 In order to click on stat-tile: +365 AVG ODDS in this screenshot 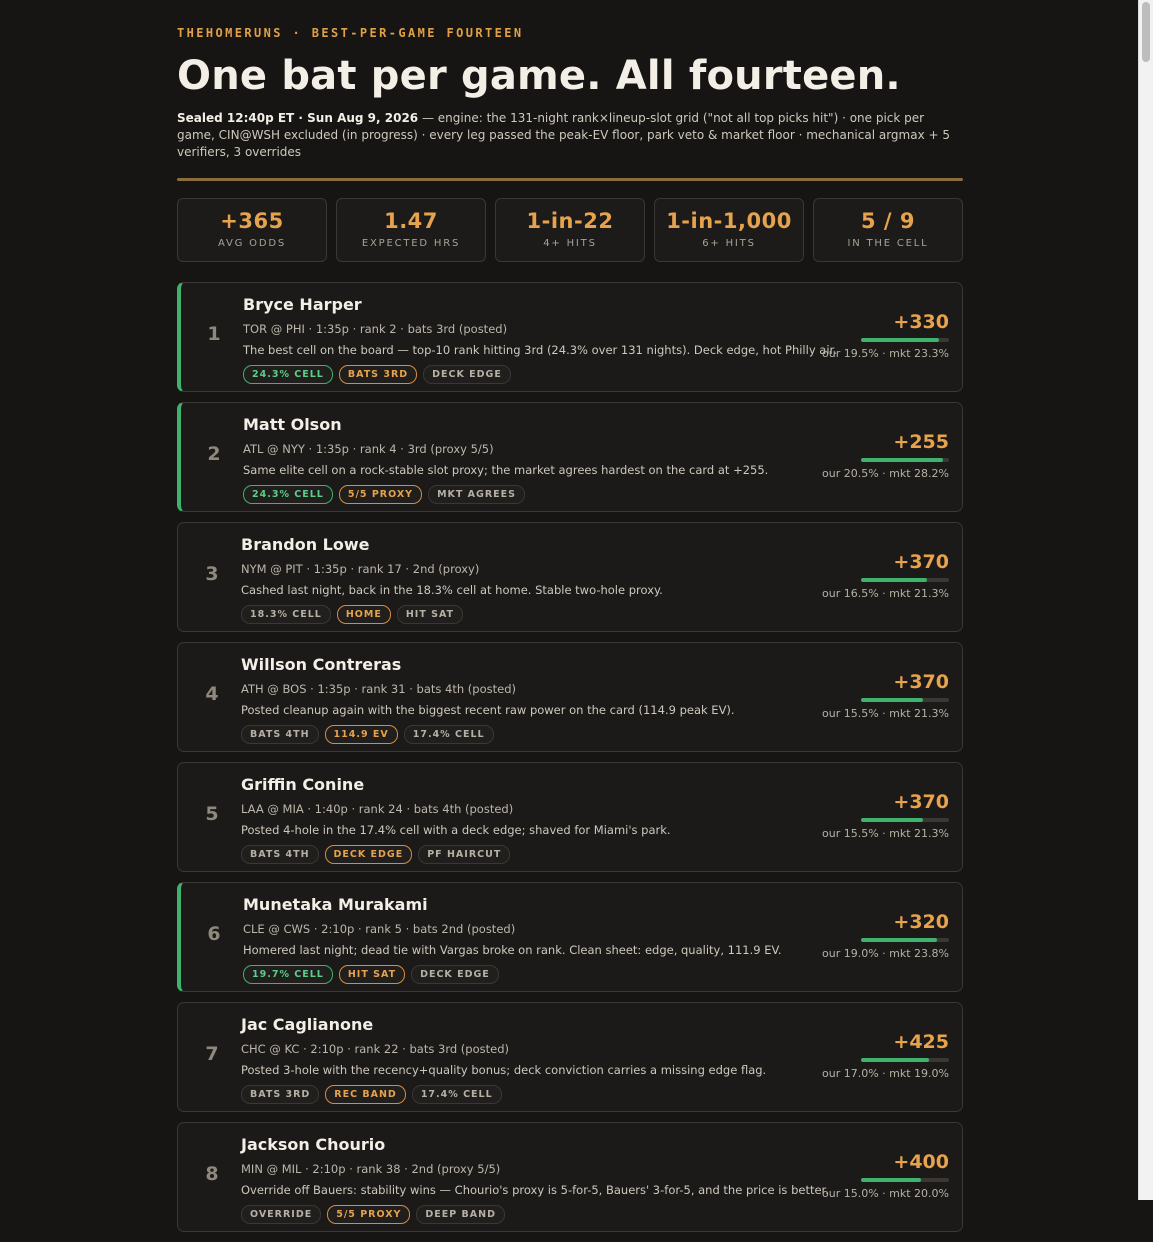, I will do `click(252, 230)`.